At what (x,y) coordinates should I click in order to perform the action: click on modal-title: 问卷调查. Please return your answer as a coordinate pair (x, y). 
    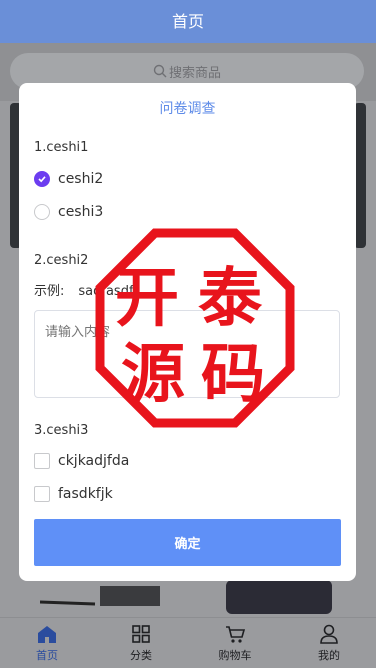
    Looking at the image, I should click on (187, 109).